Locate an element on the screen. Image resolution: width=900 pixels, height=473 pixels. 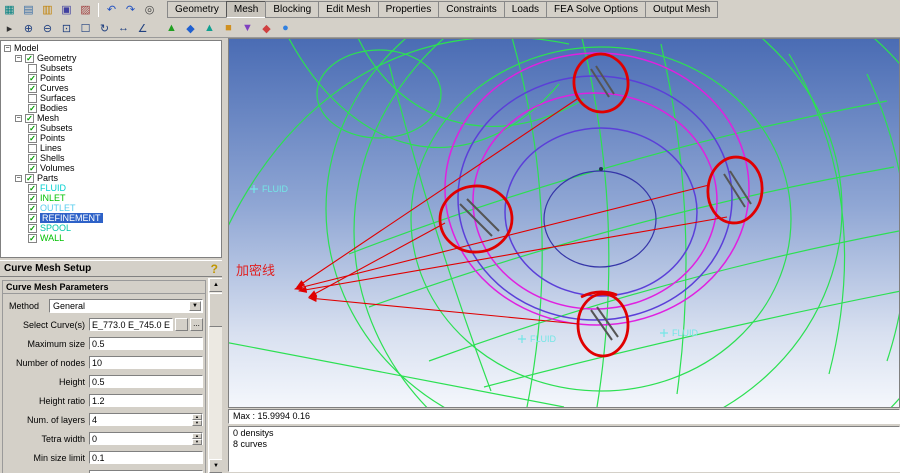
section-header: Curve Mesh Parameters is located at coordinates (104, 287).